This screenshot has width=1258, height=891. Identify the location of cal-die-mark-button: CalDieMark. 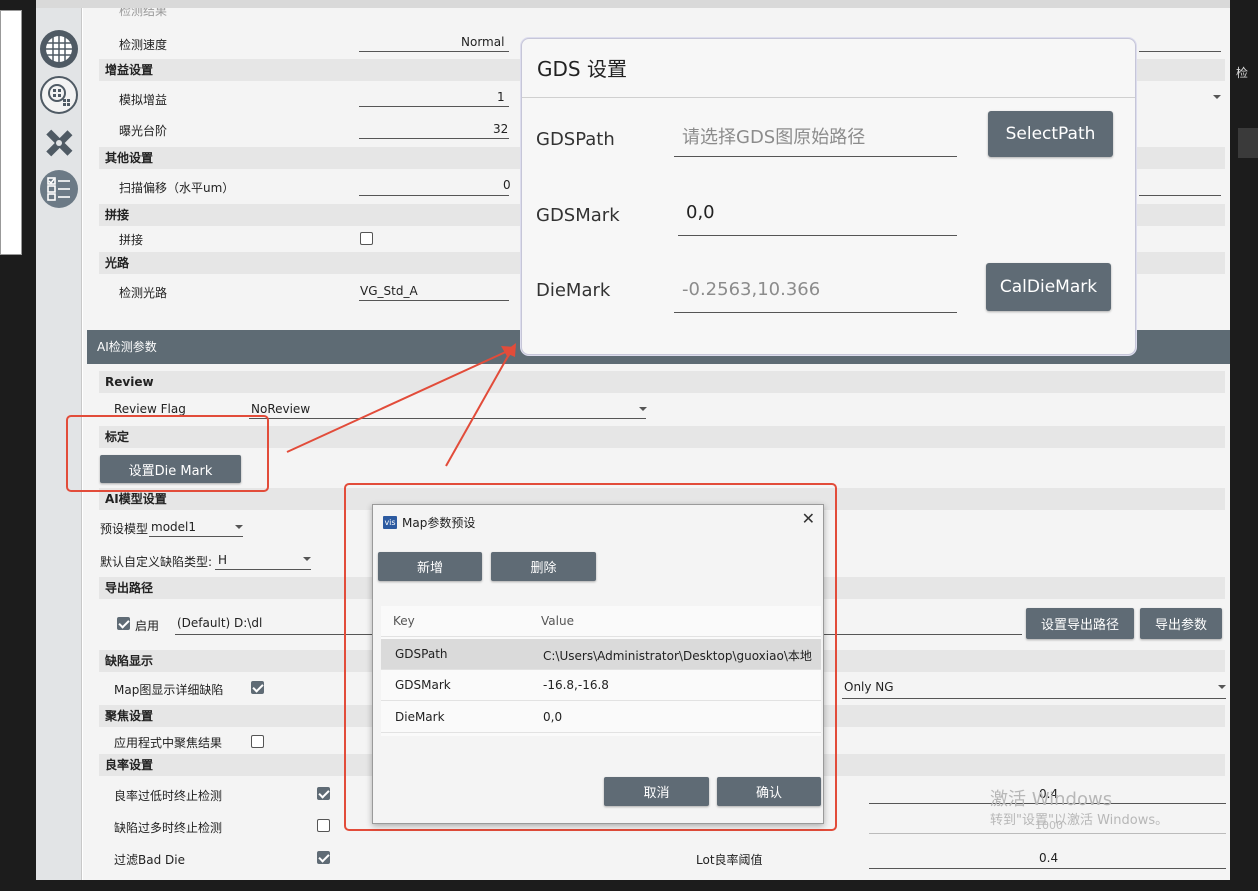
(1048, 287).